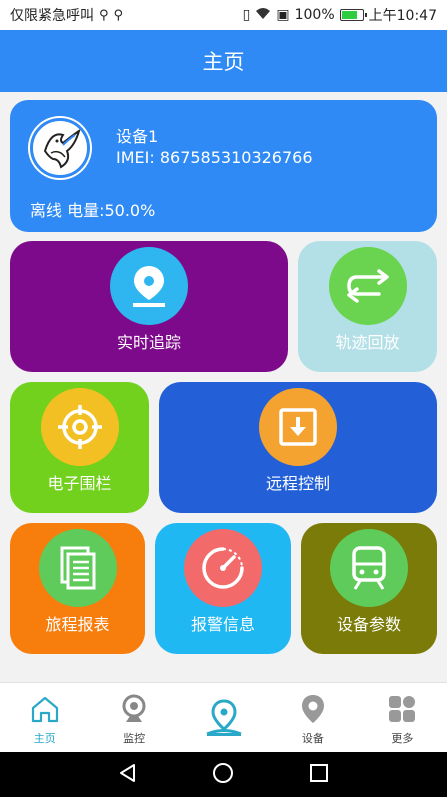 The height and width of the screenshot is (797, 447). What do you see at coordinates (368, 624) in the screenshot?
I see `tile-label: 设备参数` at bounding box center [368, 624].